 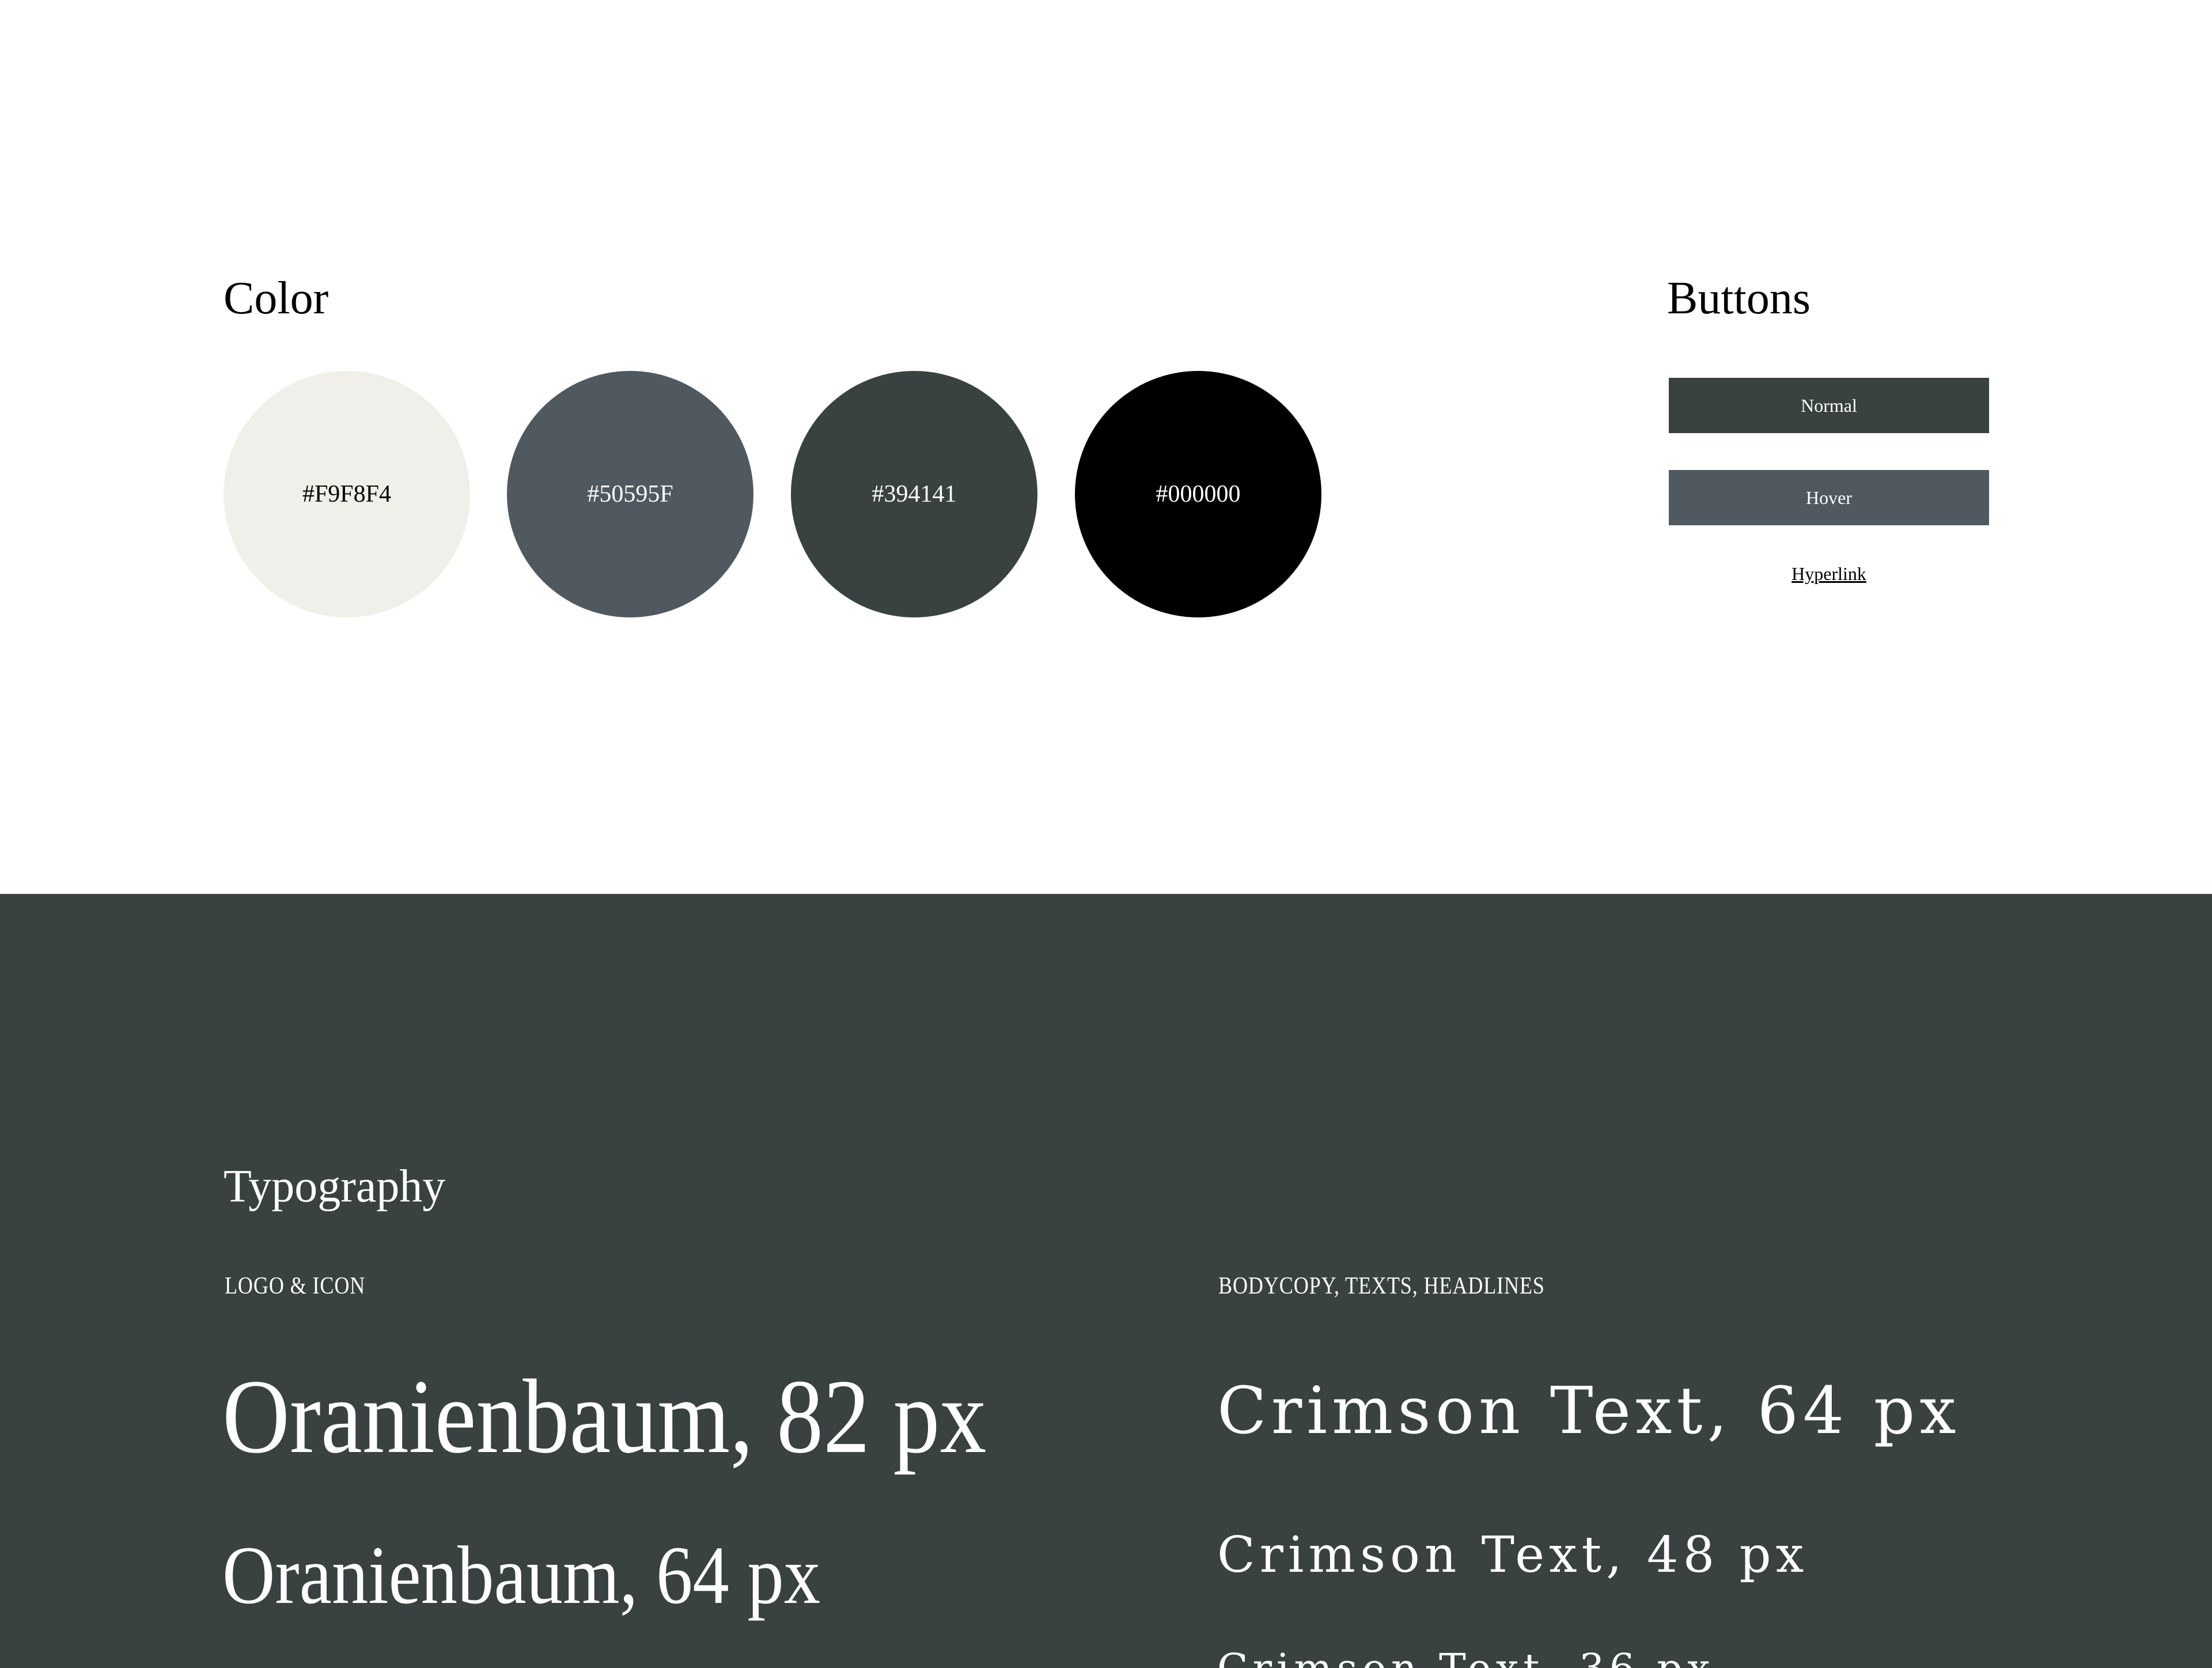 I want to click on oranienbaum-82-sample: Oranienbaum, 82 px, so click(x=604, y=1416).